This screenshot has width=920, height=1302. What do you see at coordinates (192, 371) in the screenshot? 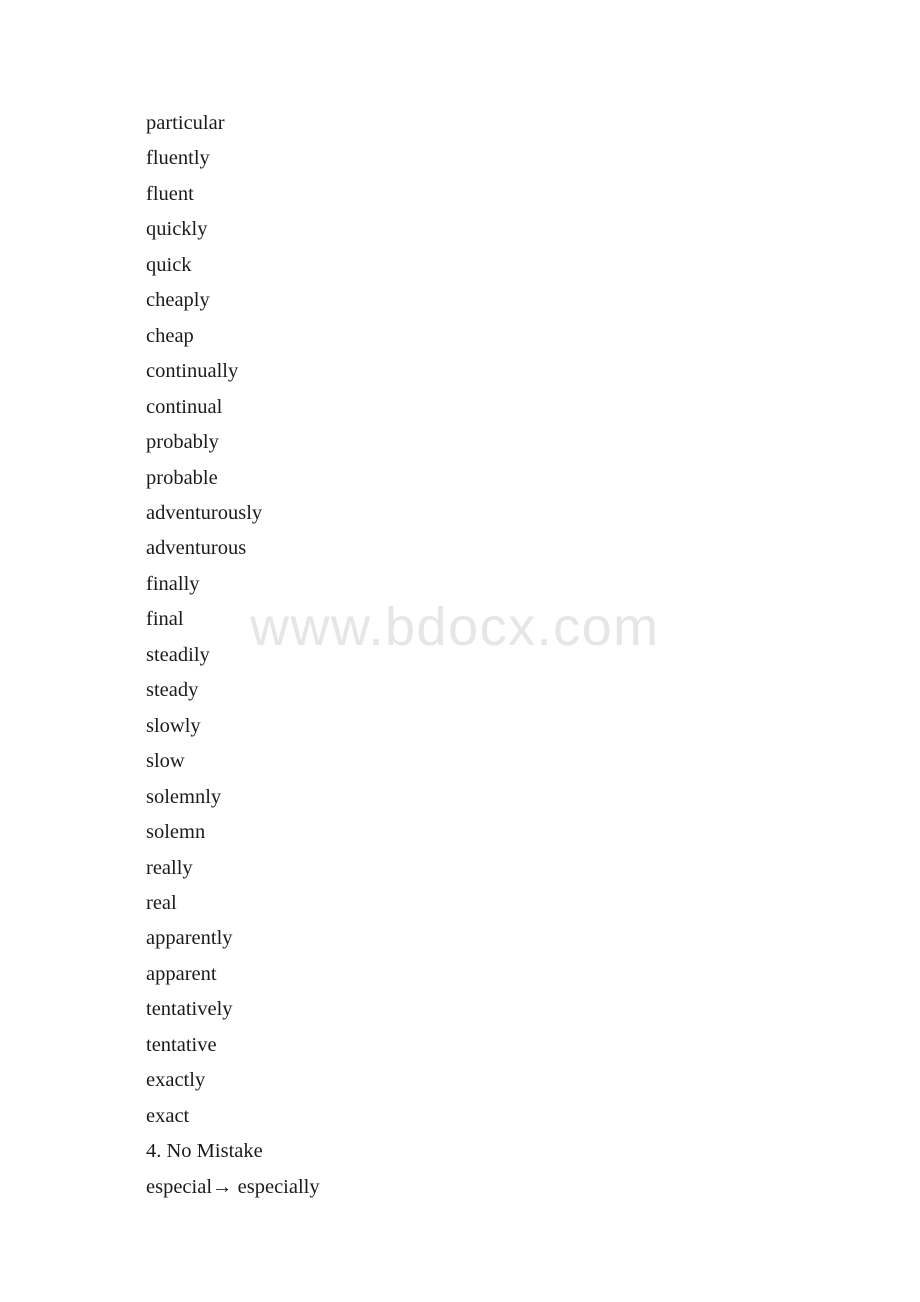
I see `text-line: continually` at bounding box center [192, 371].